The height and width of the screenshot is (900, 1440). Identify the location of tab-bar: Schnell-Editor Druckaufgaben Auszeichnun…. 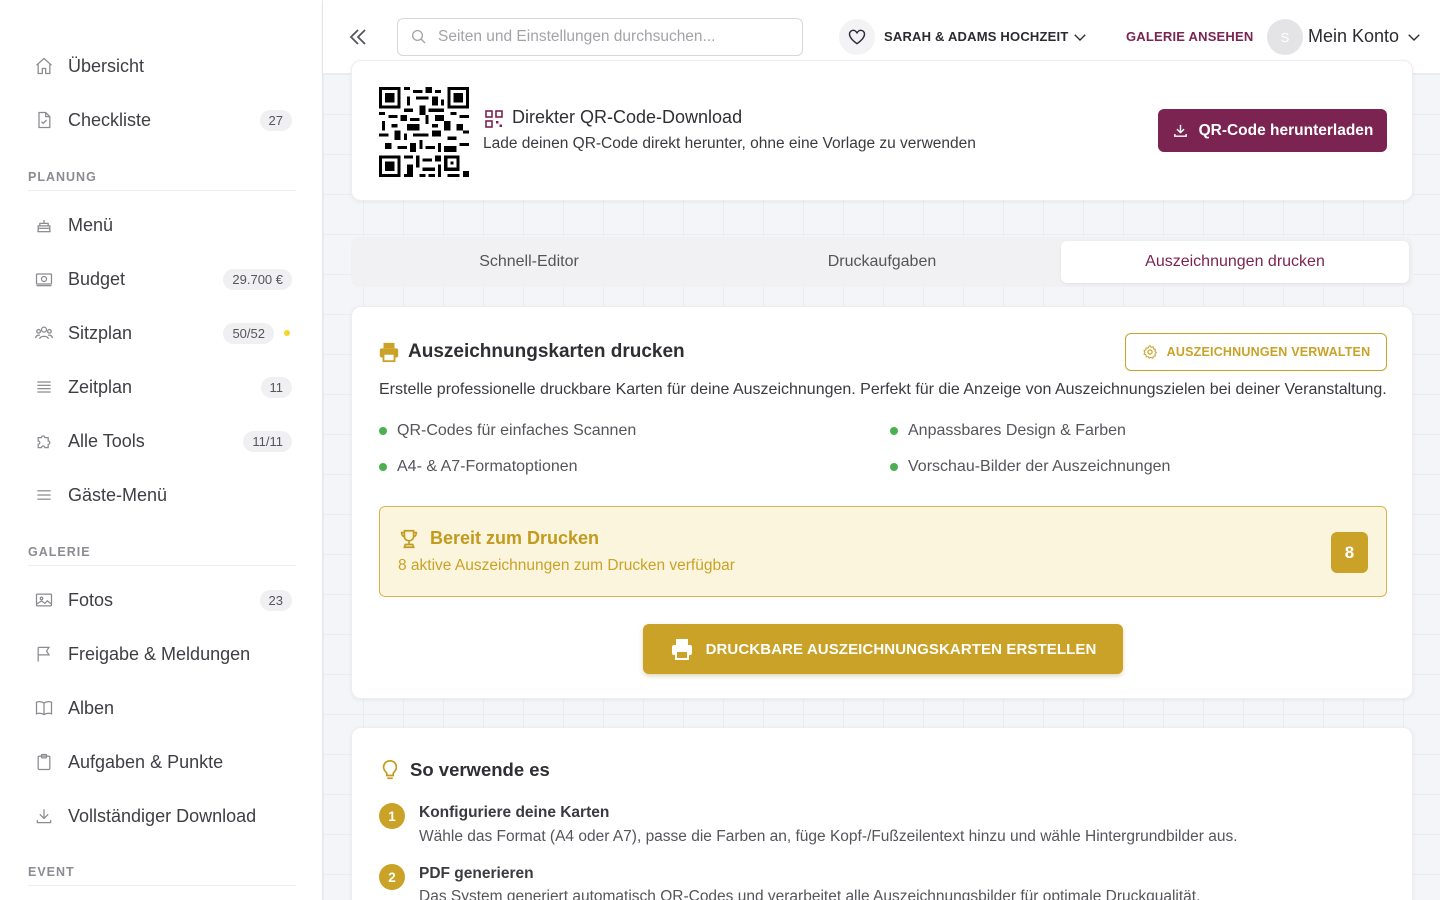
(882, 262).